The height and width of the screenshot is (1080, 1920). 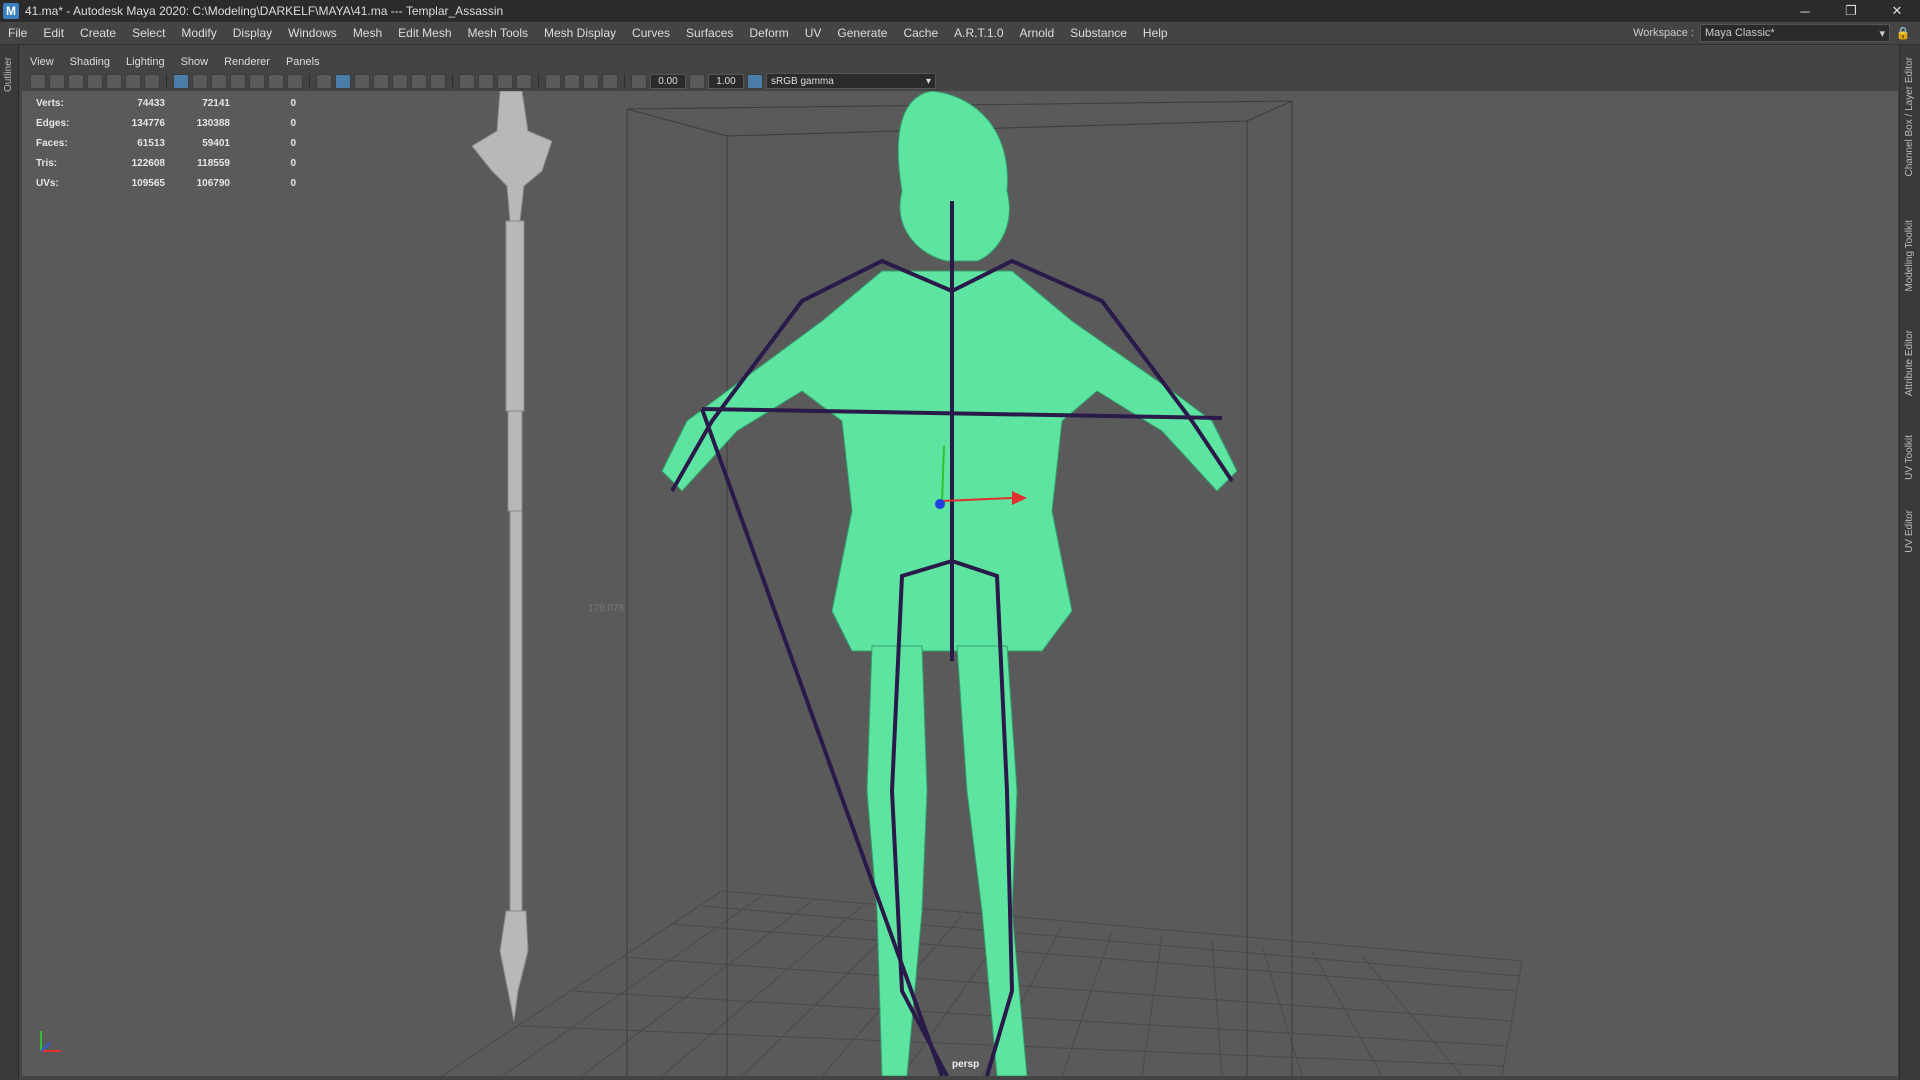 I want to click on image-plane-icon, so click(x=95, y=81).